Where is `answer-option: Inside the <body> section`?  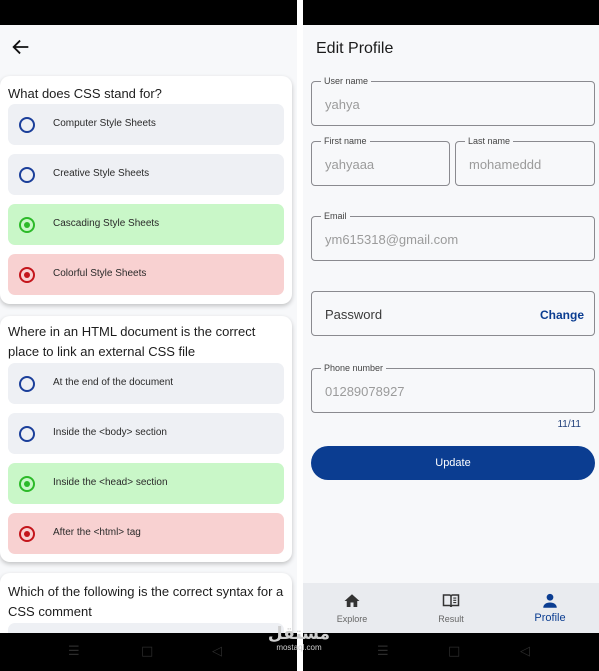 answer-option: Inside the <body> section is located at coordinates (146, 433).